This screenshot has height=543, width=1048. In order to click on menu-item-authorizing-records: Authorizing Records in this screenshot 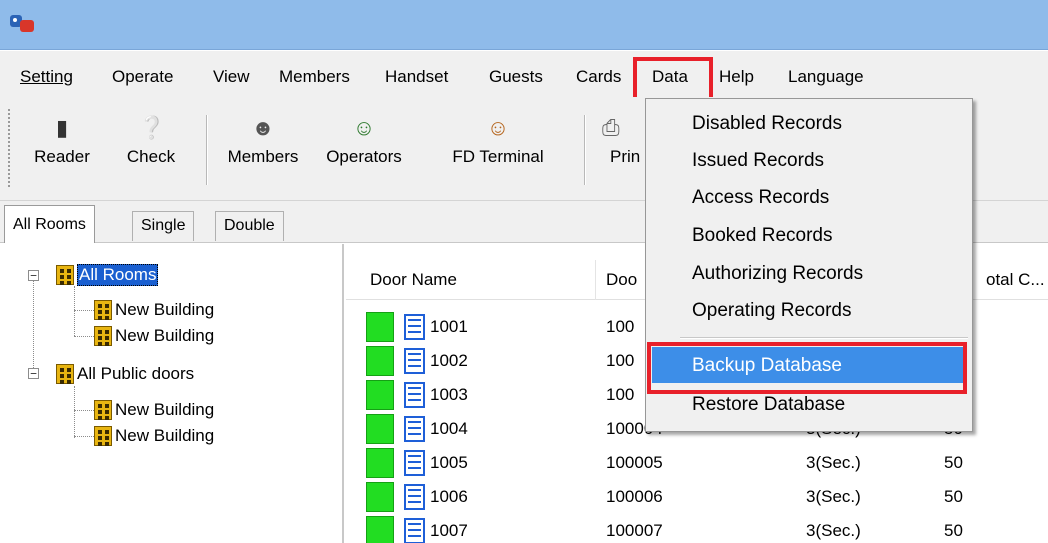, I will do `click(777, 274)`.